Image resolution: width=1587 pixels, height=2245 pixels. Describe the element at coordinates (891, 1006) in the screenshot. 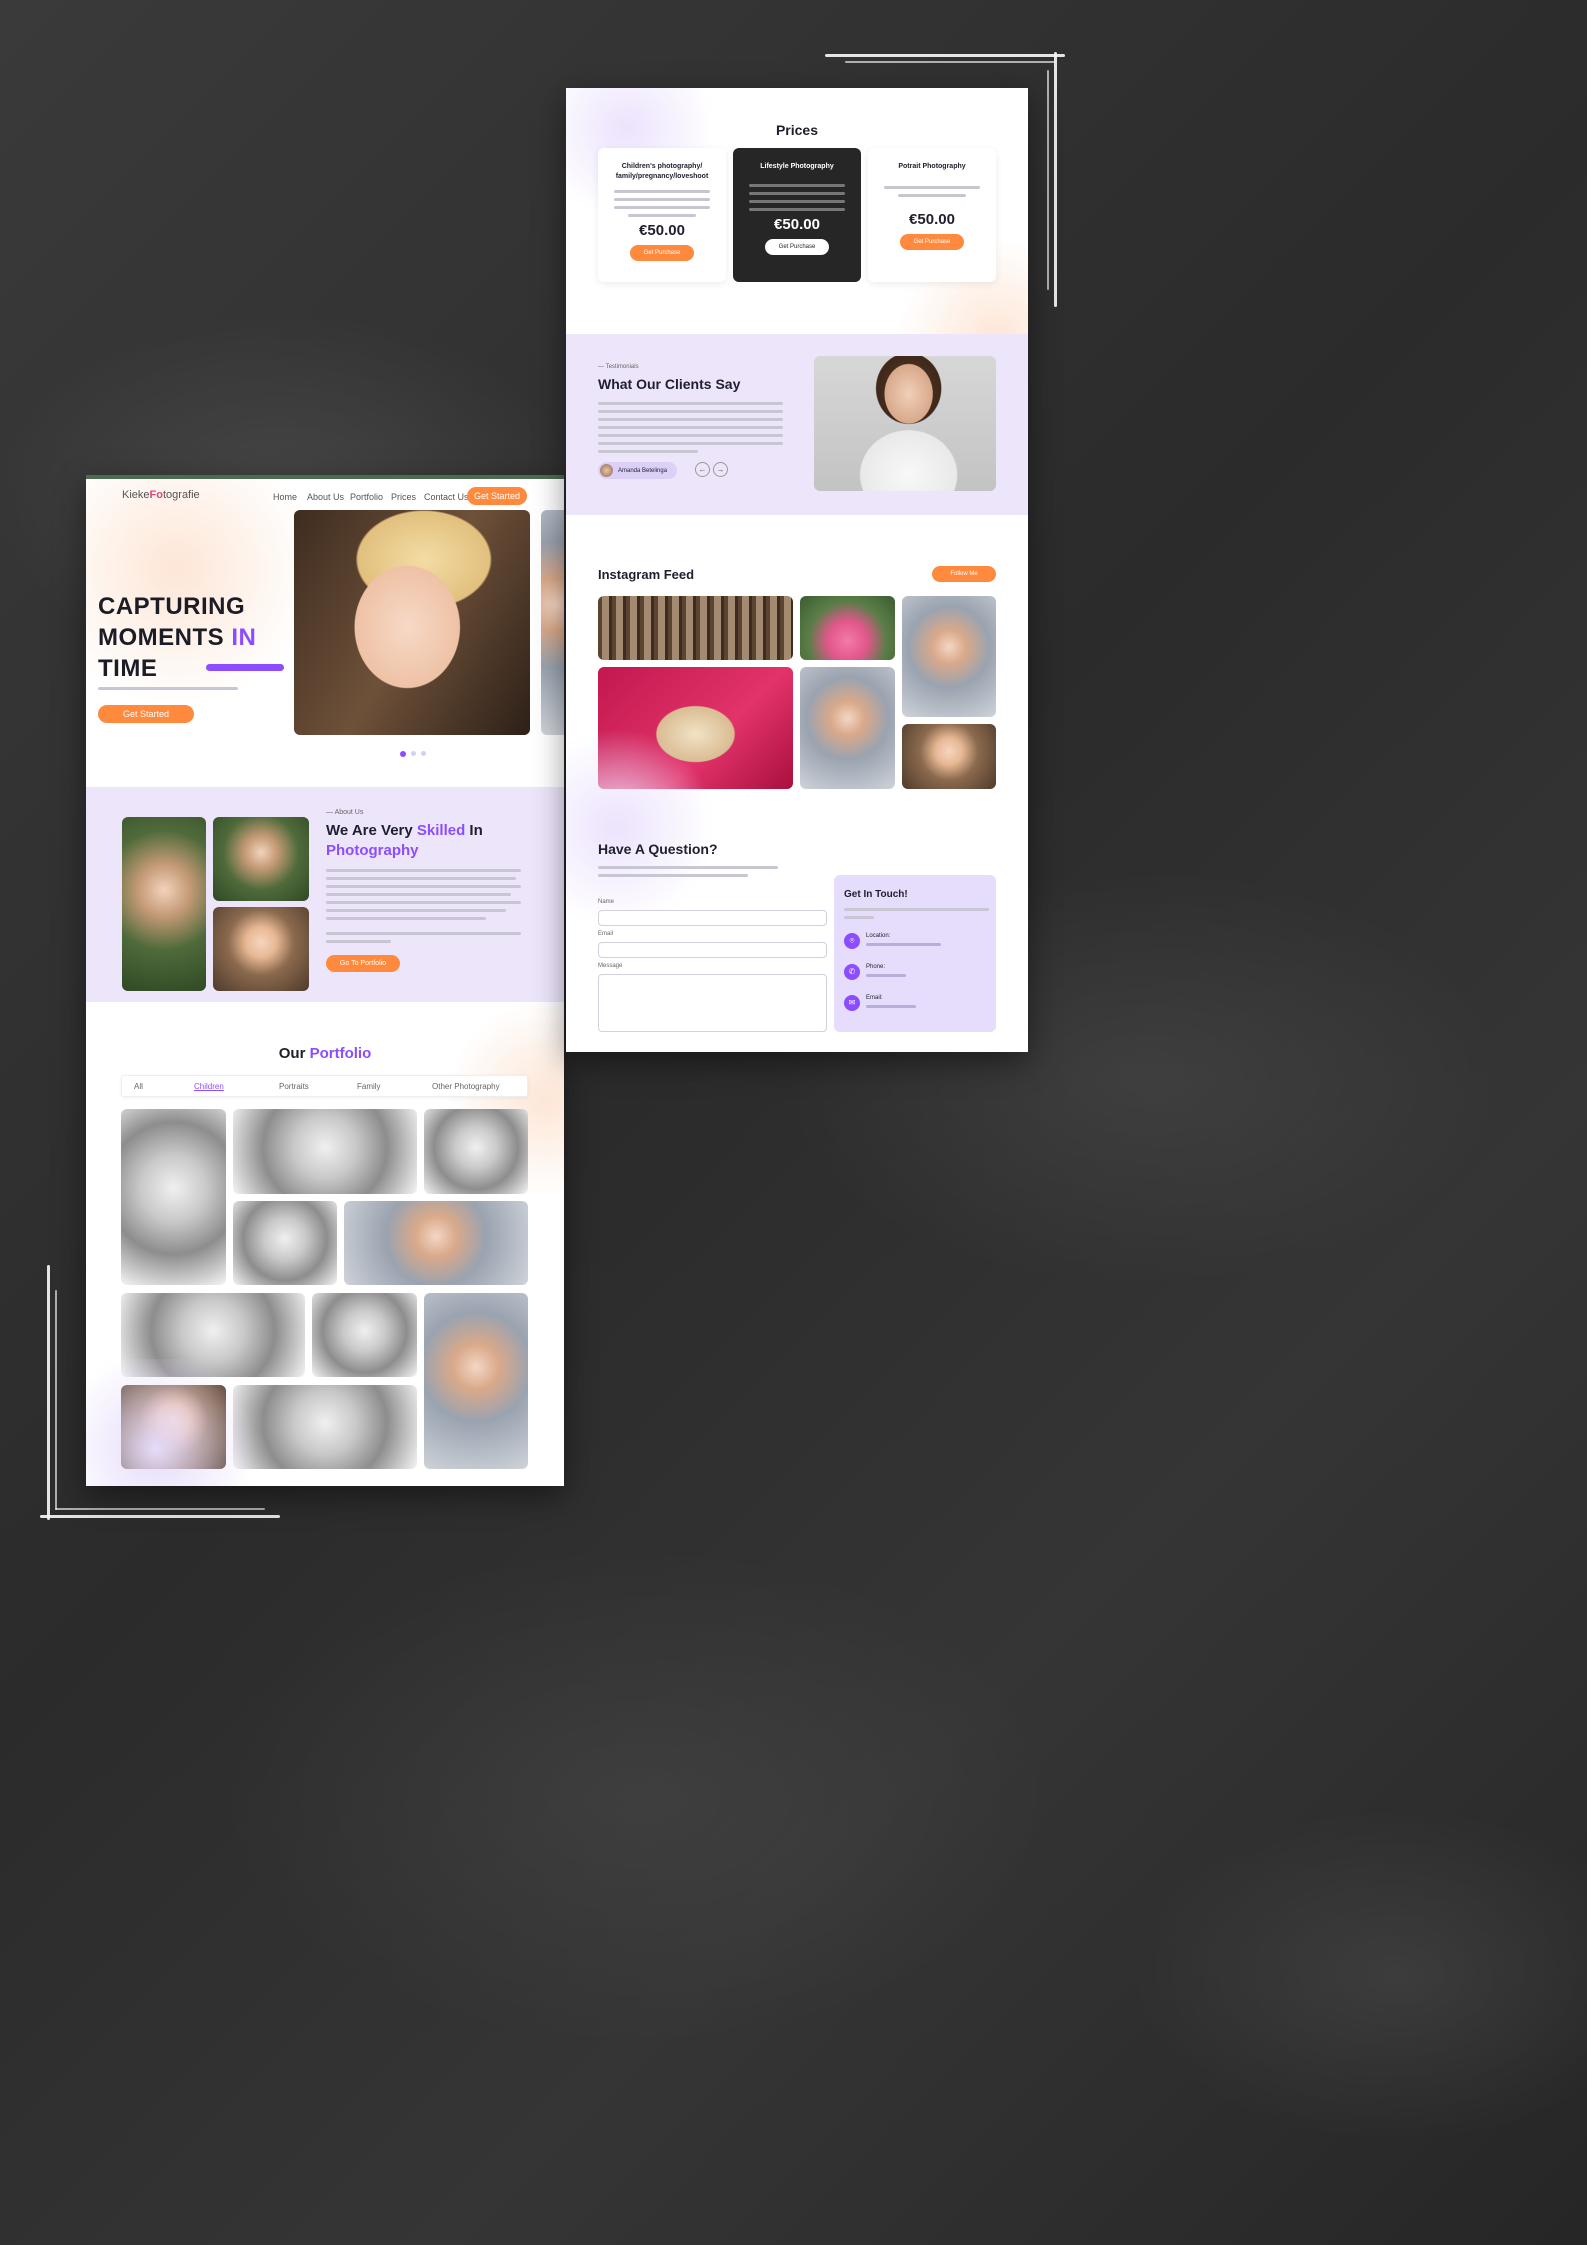

I see `contact-email-line` at that location.